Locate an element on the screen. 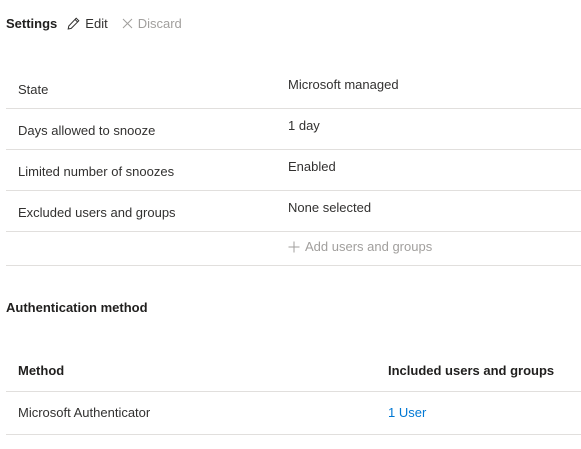 The image size is (581, 449). column-header-included: Included users and groups is located at coordinates (471, 370).